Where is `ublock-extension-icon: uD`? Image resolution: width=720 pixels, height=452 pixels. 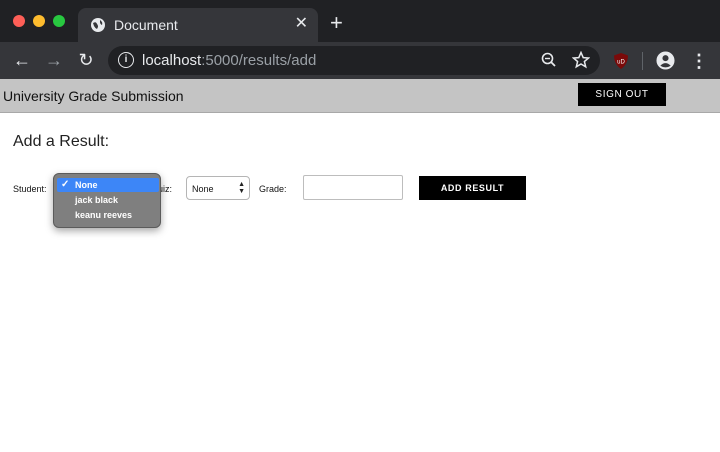
ublock-extension-icon: uD is located at coordinates (621, 61).